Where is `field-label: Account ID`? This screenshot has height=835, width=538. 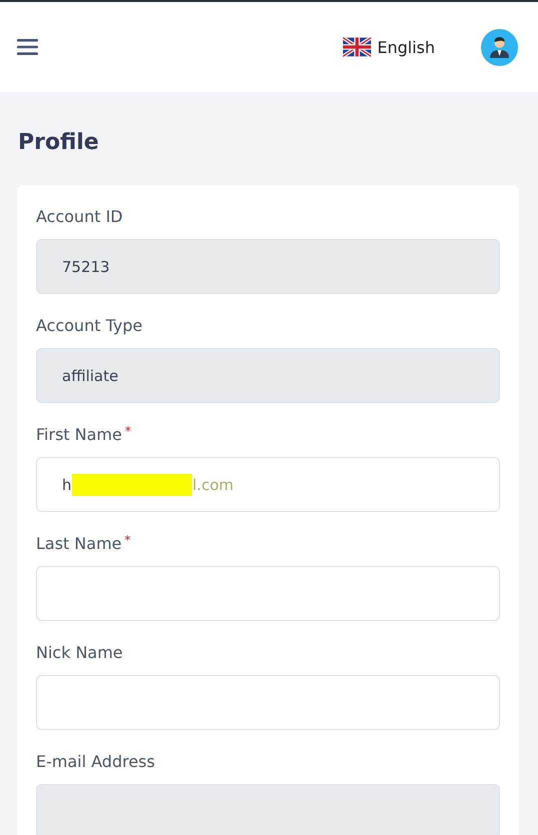 field-label: Account ID is located at coordinates (79, 216).